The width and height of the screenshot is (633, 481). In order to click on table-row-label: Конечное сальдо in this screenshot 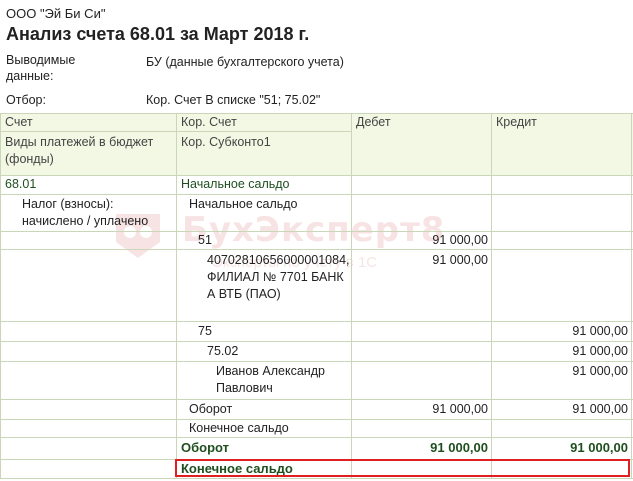, I will do `click(239, 428)`.